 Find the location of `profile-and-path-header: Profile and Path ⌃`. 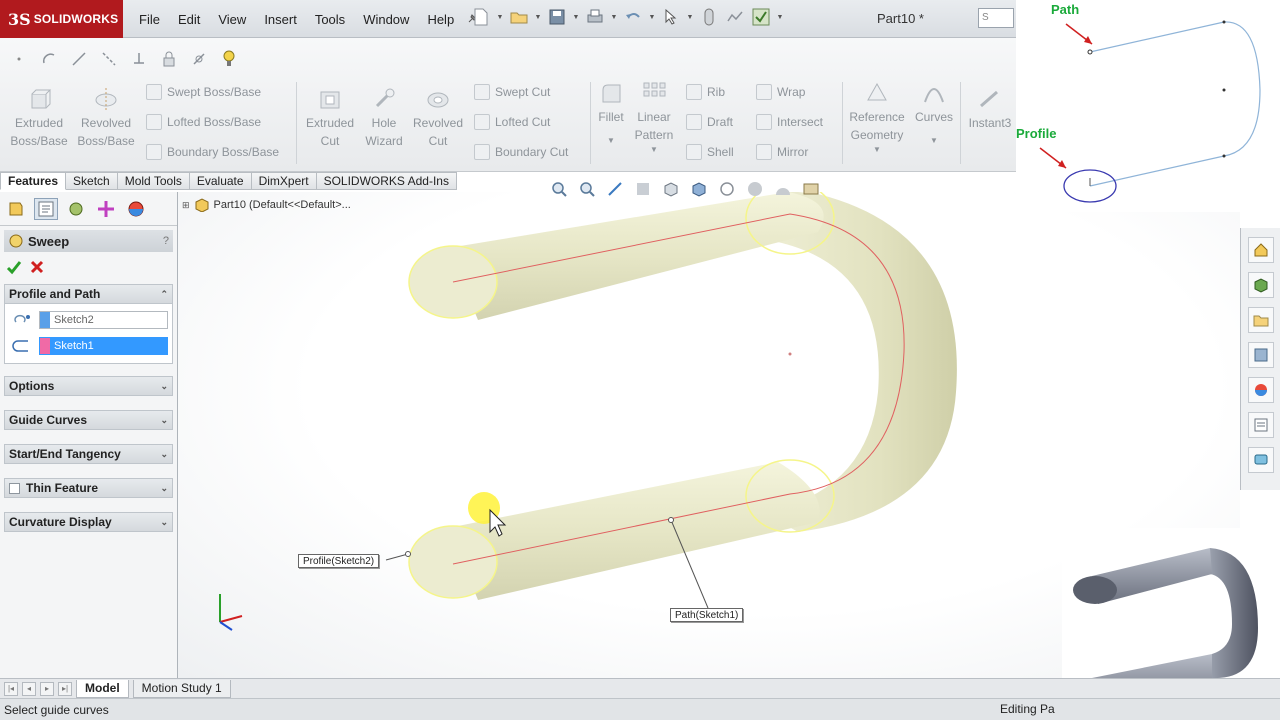

profile-and-path-header: Profile and Path ⌃ is located at coordinates (88, 294).